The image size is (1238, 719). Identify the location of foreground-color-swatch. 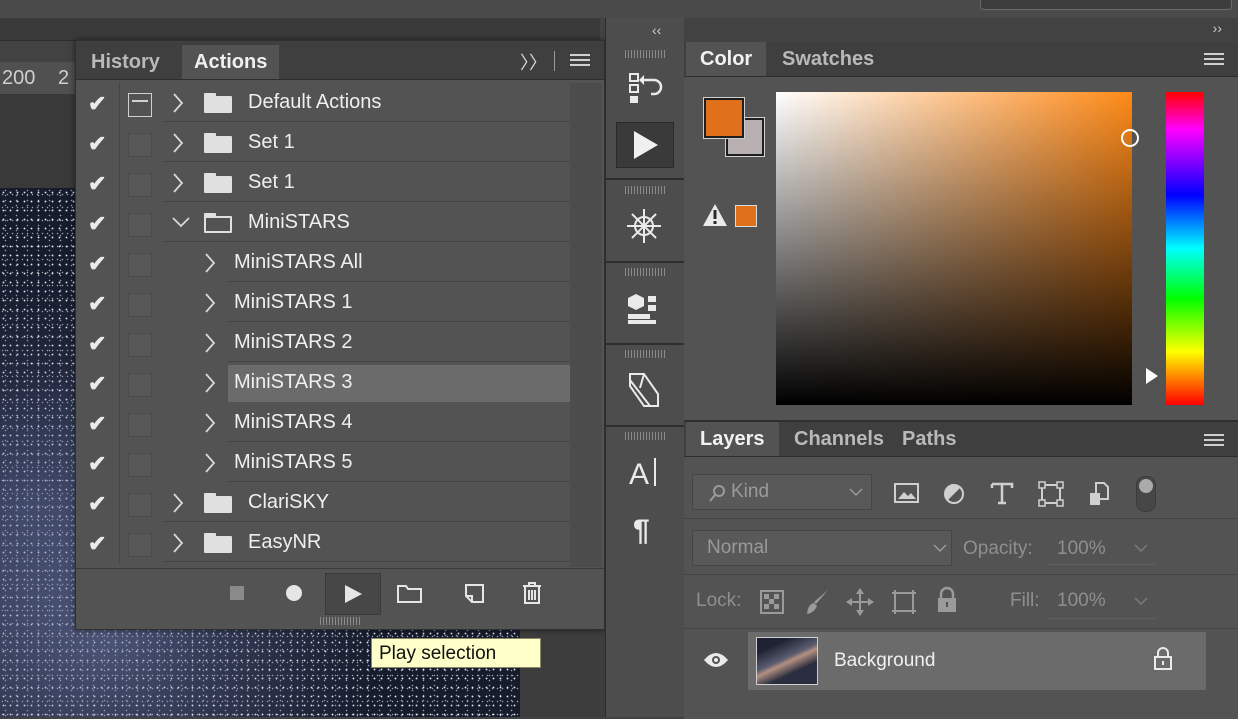
(724, 118).